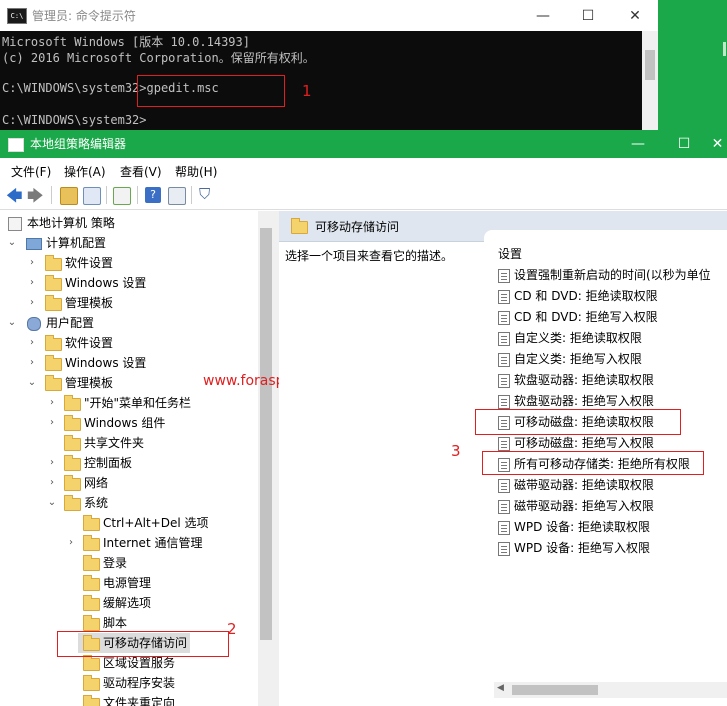 The image size is (727, 706). What do you see at coordinates (266, 434) in the screenshot?
I see `tree-scroll-thumb` at bounding box center [266, 434].